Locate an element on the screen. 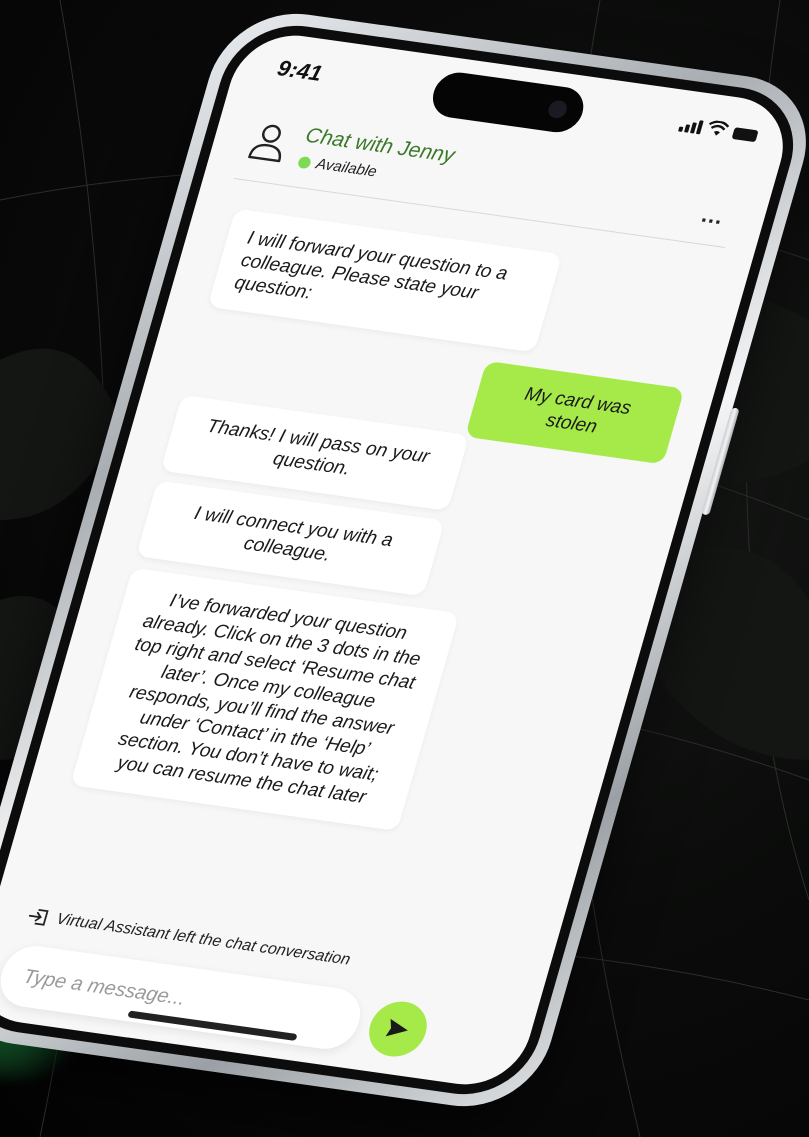 This screenshot has height=1137, width=809. availability-label: Available is located at coordinates (346, 168).